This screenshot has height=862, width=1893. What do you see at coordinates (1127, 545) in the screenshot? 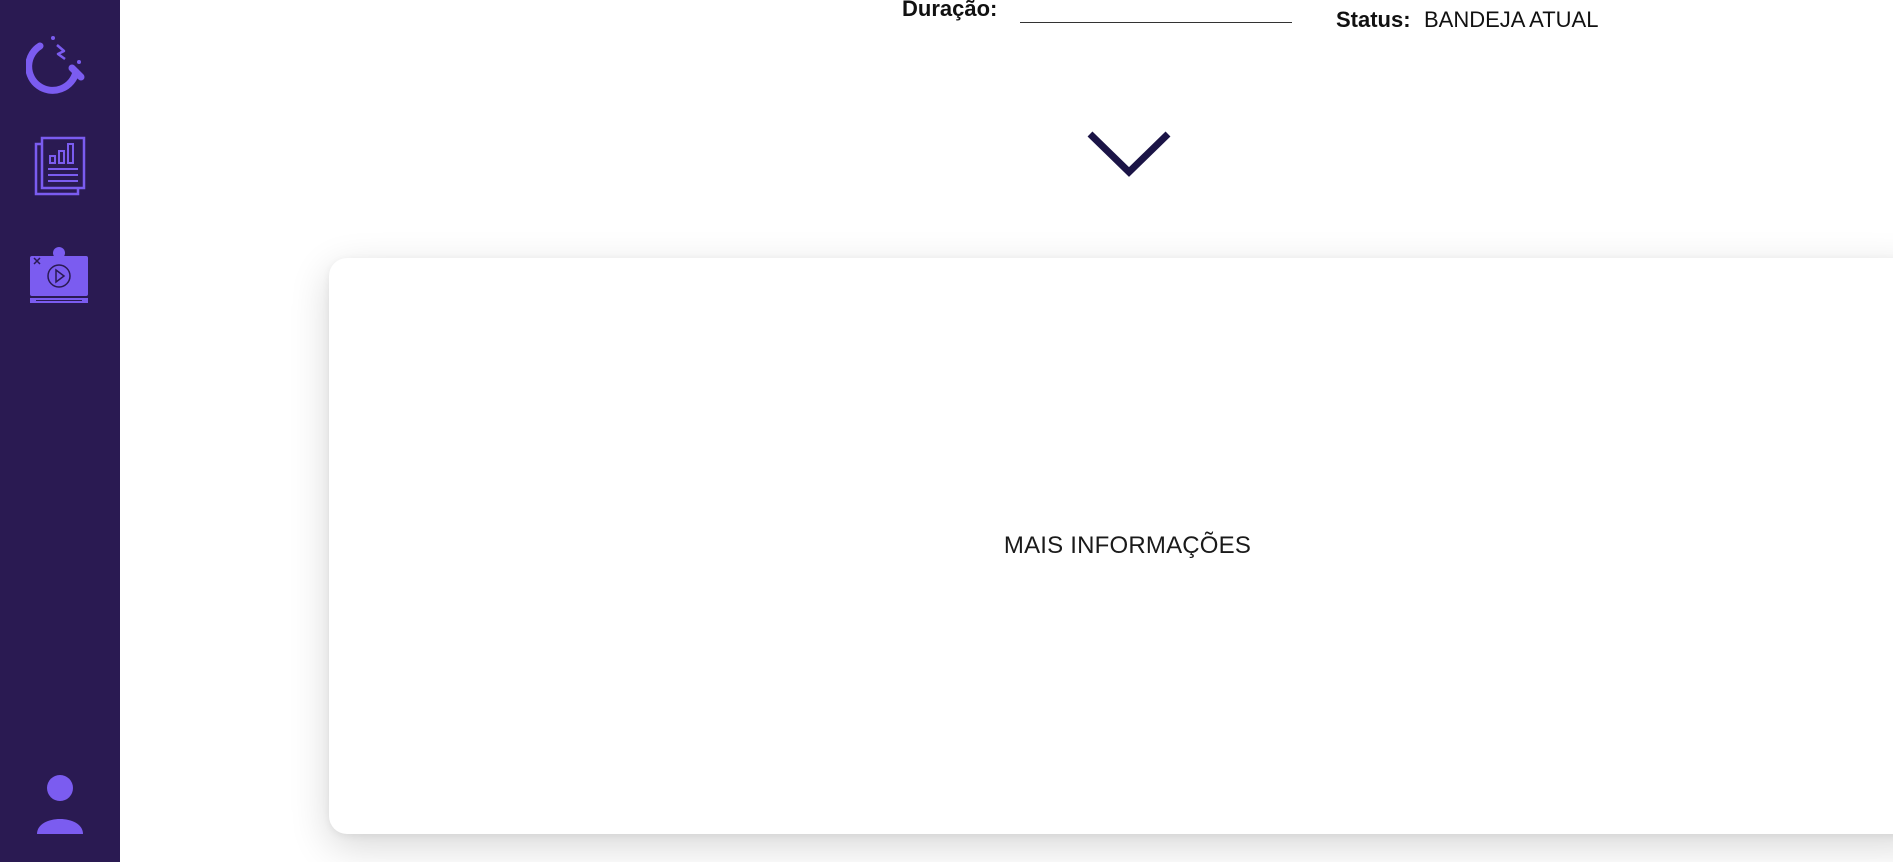
I see `more-info-label: MAIS INFORMAÇÕES` at bounding box center [1127, 545].